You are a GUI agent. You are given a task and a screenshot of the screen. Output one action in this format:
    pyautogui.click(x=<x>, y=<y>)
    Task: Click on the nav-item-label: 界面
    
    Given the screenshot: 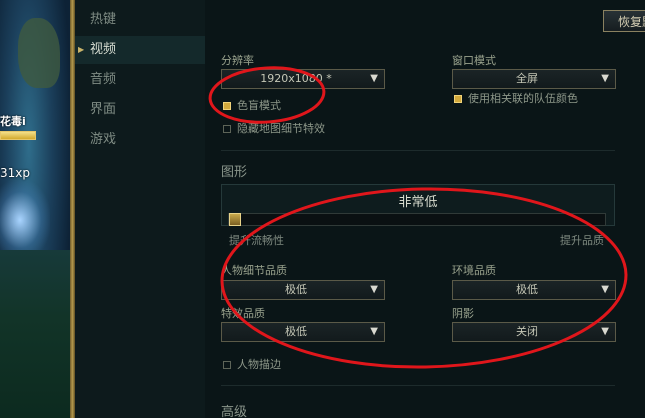 What is the action you would take?
    pyautogui.click(x=103, y=109)
    